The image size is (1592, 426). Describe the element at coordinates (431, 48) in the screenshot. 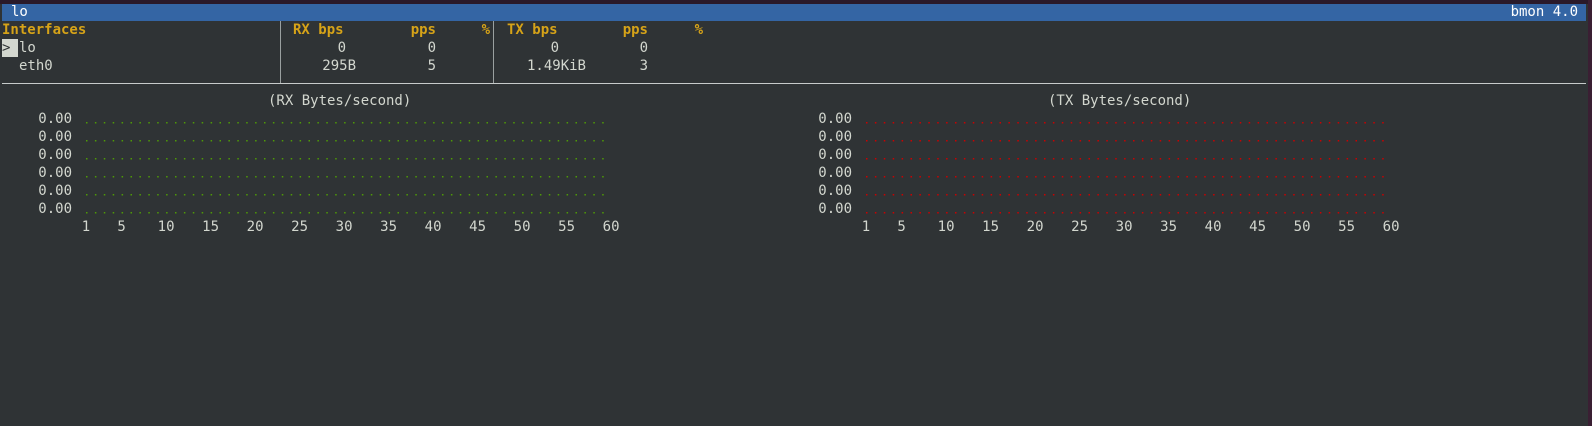

I see `lo-rx-pps: 0` at that location.